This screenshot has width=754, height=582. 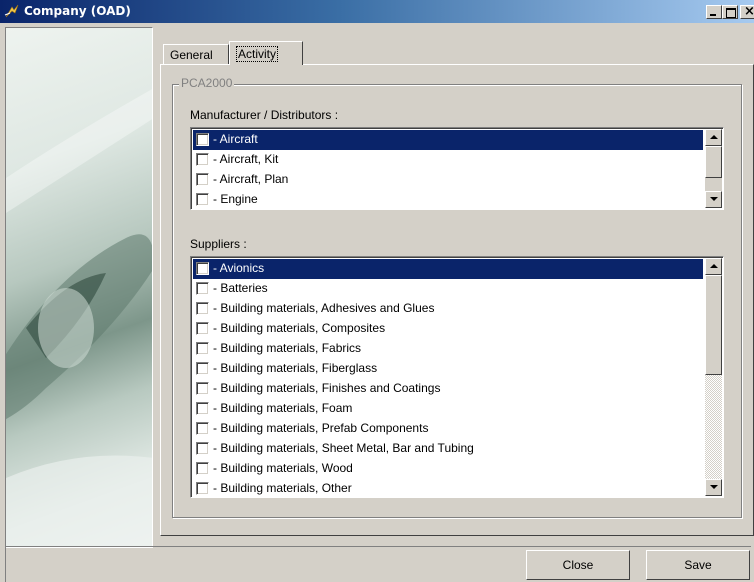 What do you see at coordinates (448, 180) in the screenshot?
I see `list-item: - Aircraft, Plan` at bounding box center [448, 180].